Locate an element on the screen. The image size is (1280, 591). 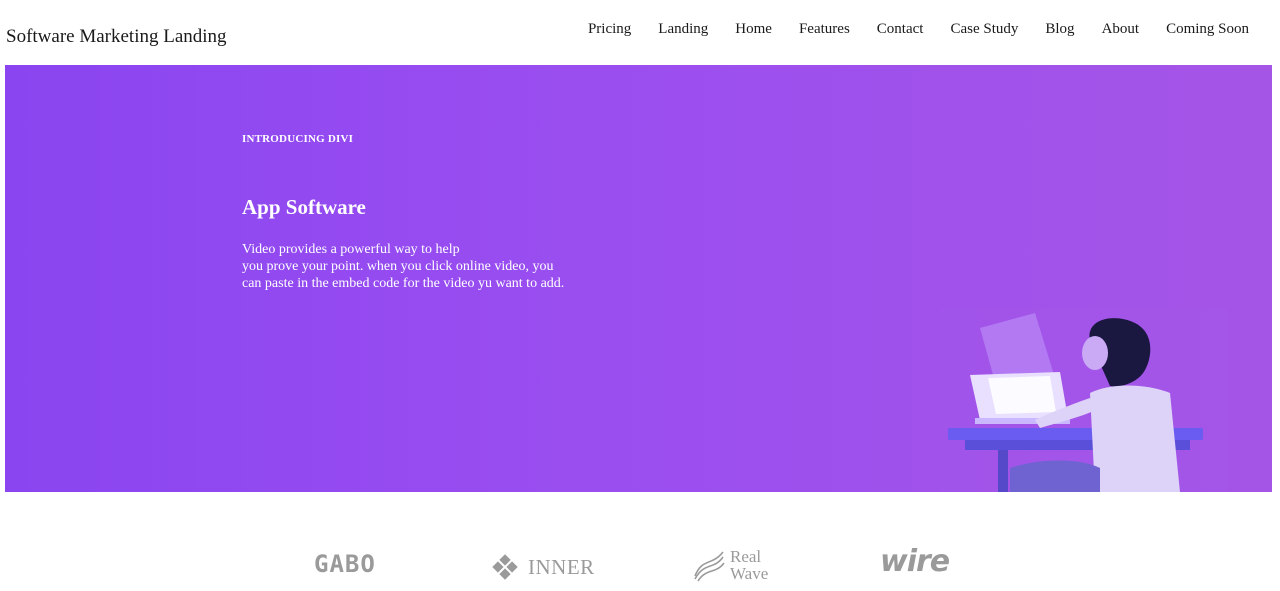
wire-logo: wire is located at coordinates (915, 561).